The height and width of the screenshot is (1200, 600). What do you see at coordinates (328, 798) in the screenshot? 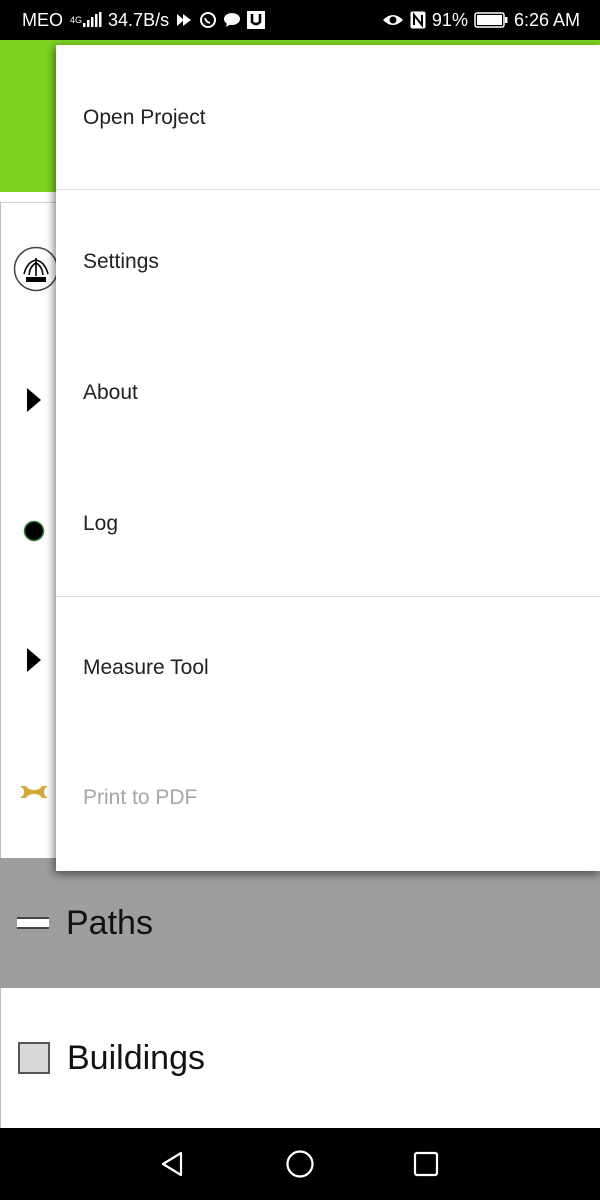
I see `menu-item-print-to-pdf: Print to PDF` at bounding box center [328, 798].